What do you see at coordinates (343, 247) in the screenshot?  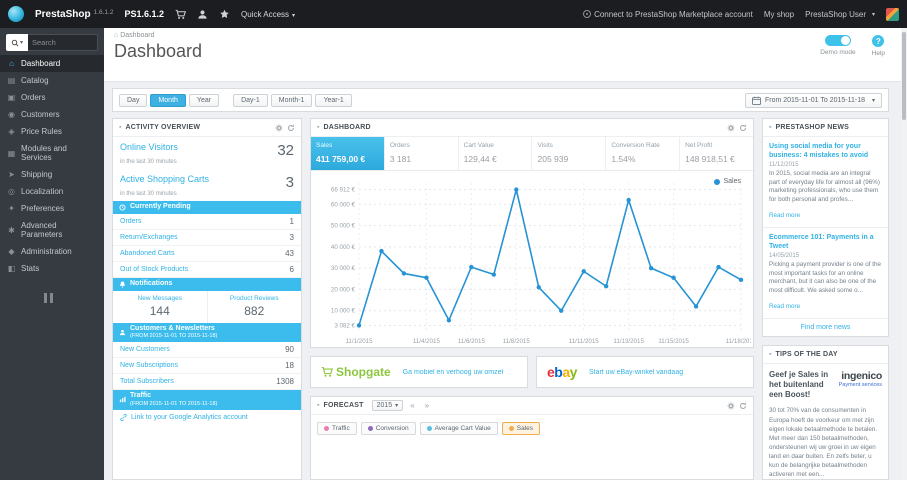 I see `svg-text: 40 000 €` at bounding box center [343, 247].